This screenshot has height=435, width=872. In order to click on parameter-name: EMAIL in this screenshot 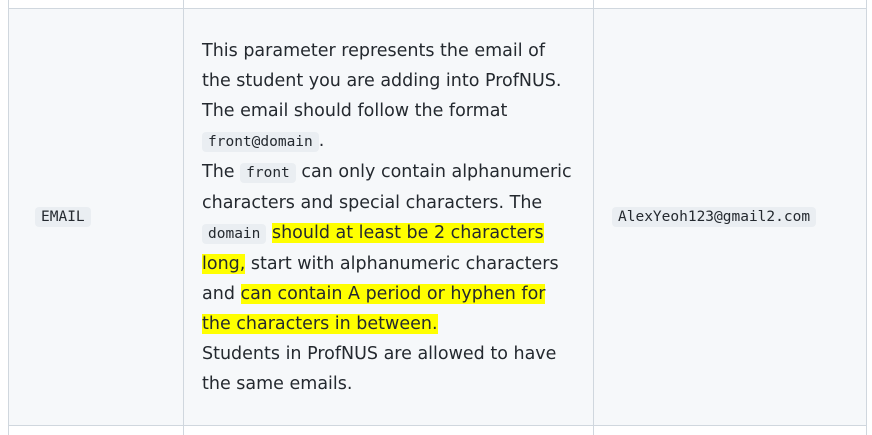, I will do `click(63, 217)`.